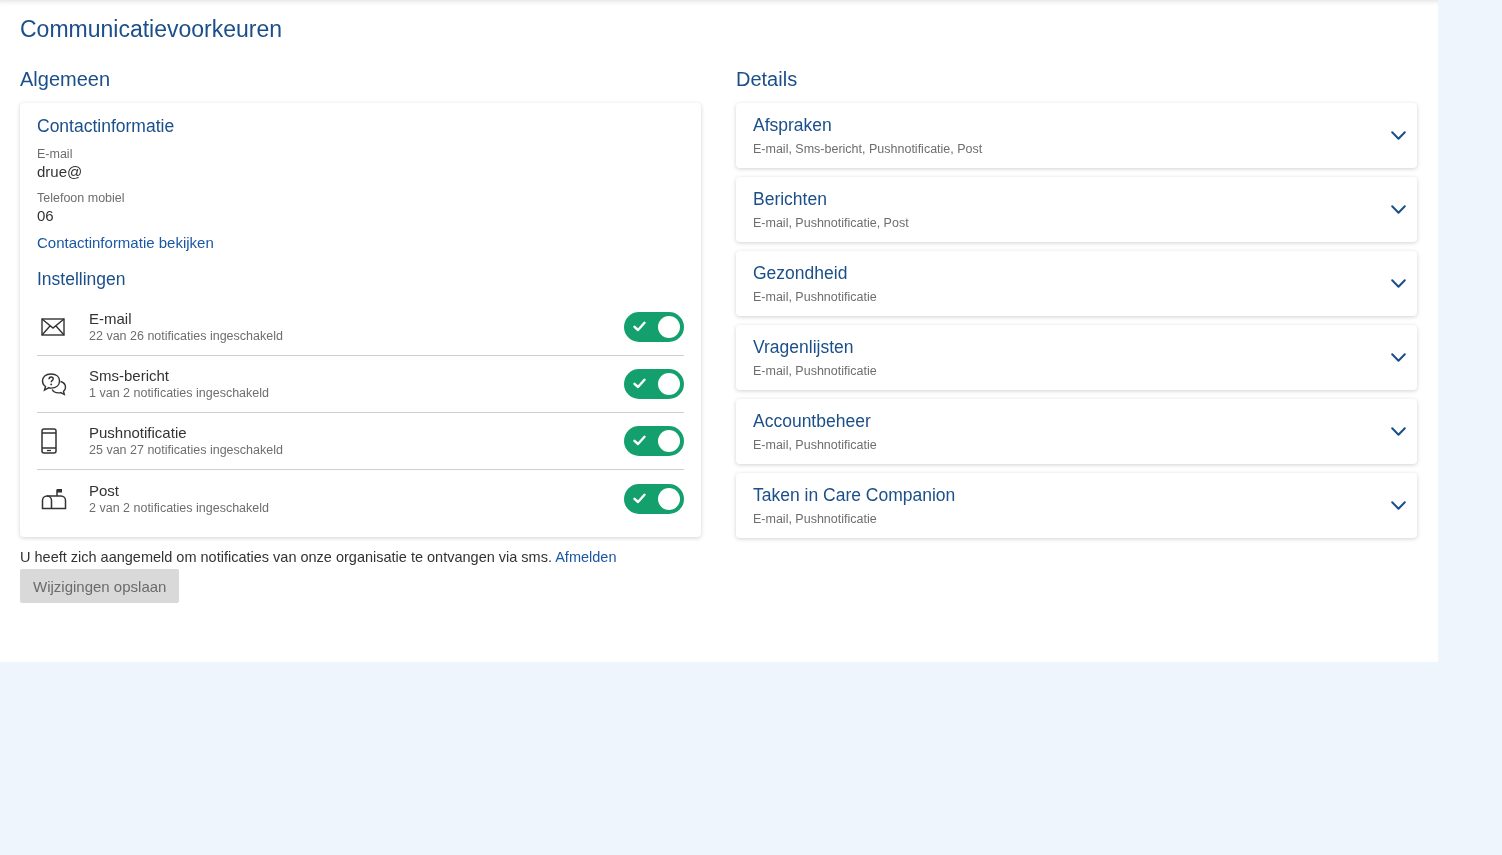 This screenshot has height=855, width=1502. What do you see at coordinates (186, 450) in the screenshot?
I see `channel-summary: 25 van 27 notificaties ingeschakeld` at bounding box center [186, 450].